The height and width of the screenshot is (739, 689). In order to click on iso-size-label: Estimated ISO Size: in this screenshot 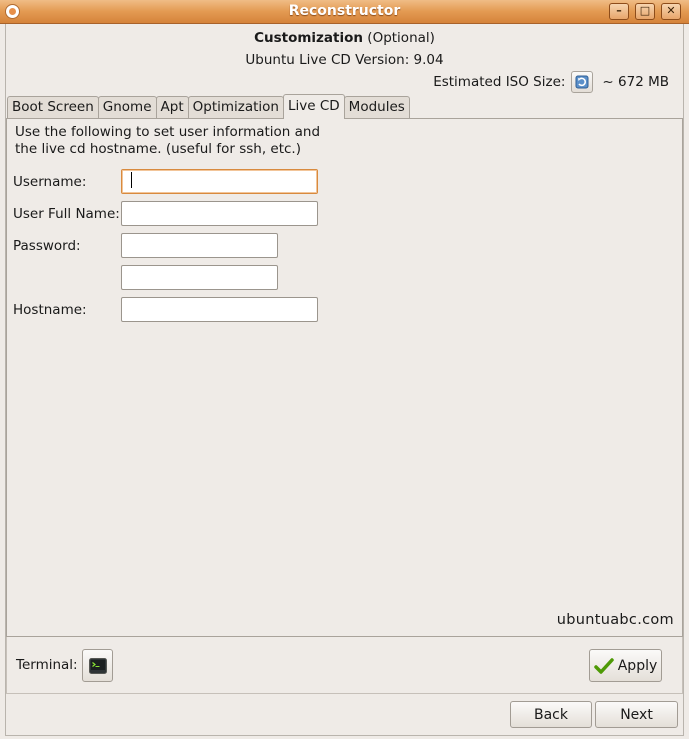, I will do `click(499, 82)`.